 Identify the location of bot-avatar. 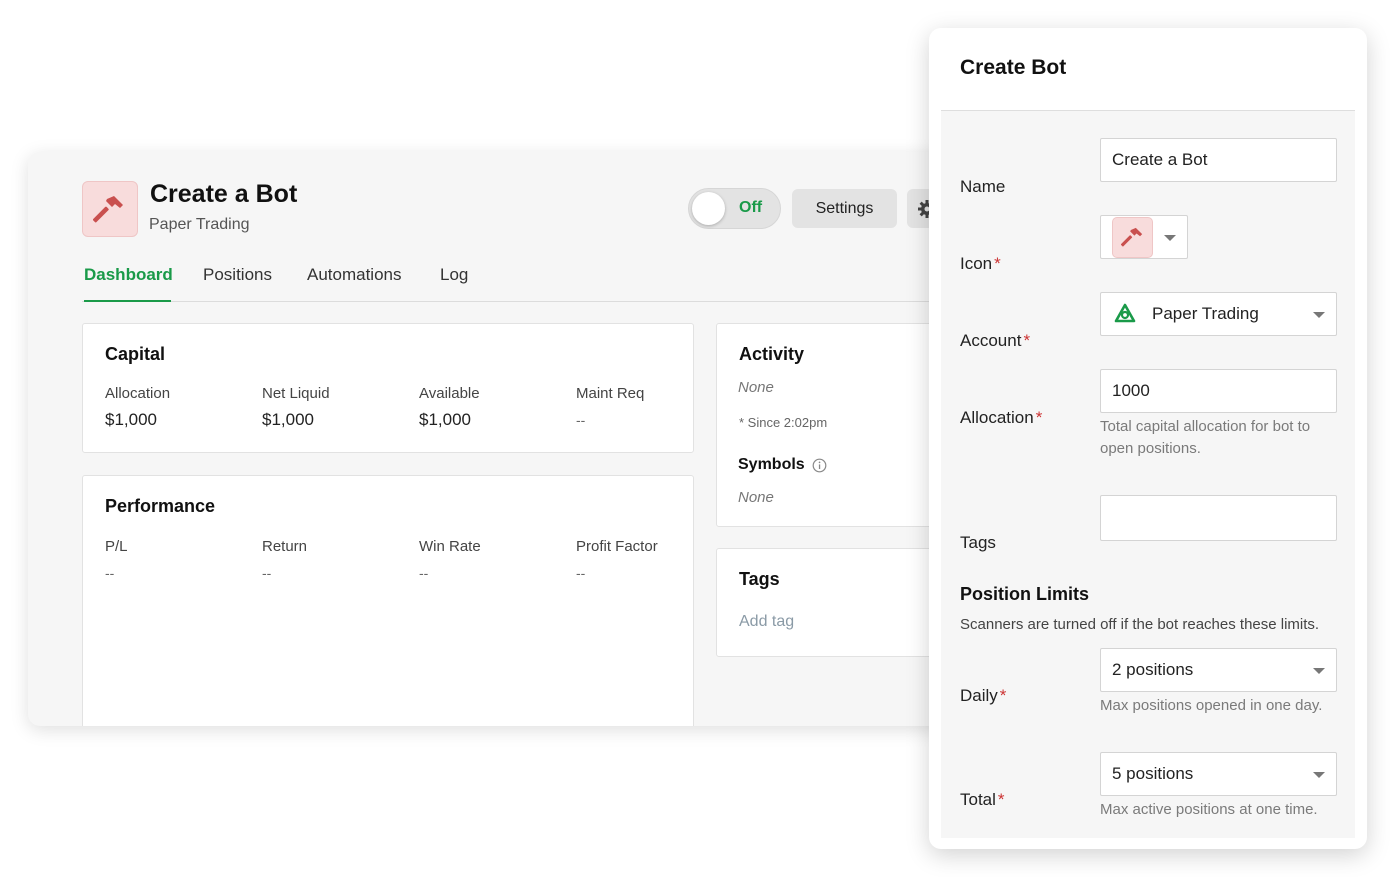
(110, 209).